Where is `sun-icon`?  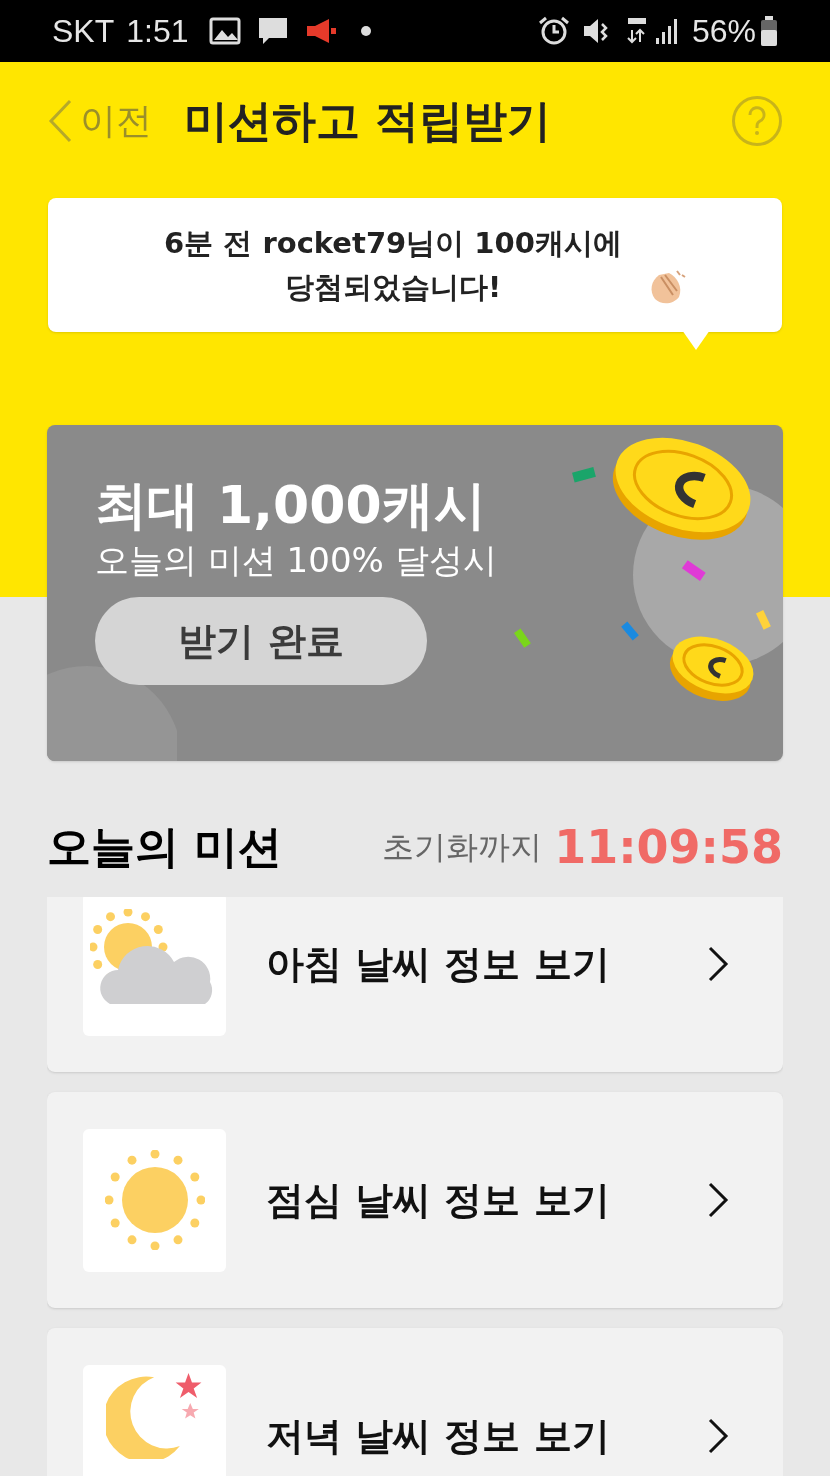 sun-icon is located at coordinates (154, 1200).